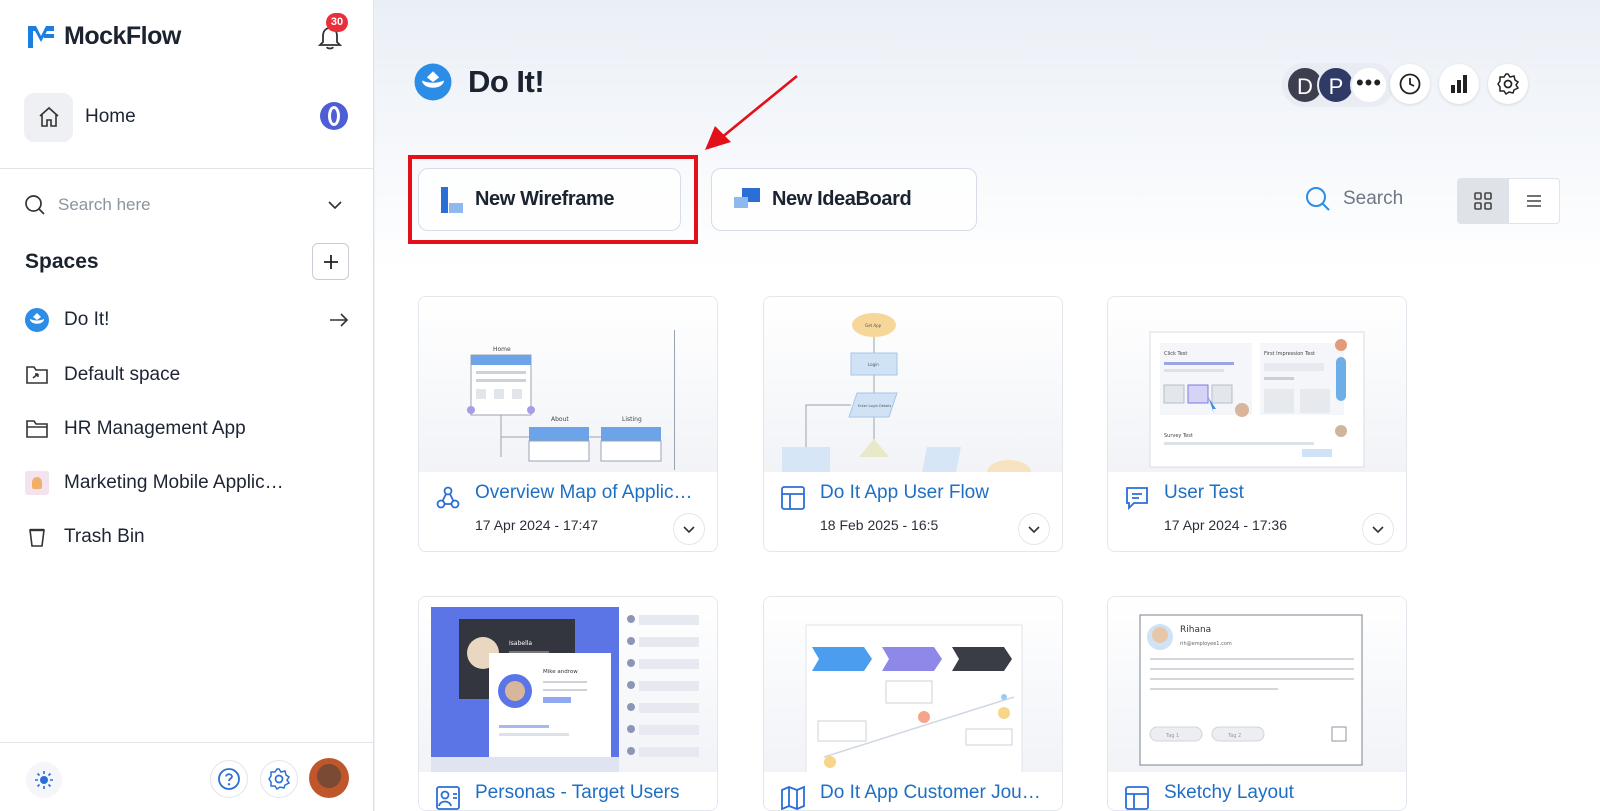 The height and width of the screenshot is (811, 1600). I want to click on workspace-o-icon, so click(334, 116).